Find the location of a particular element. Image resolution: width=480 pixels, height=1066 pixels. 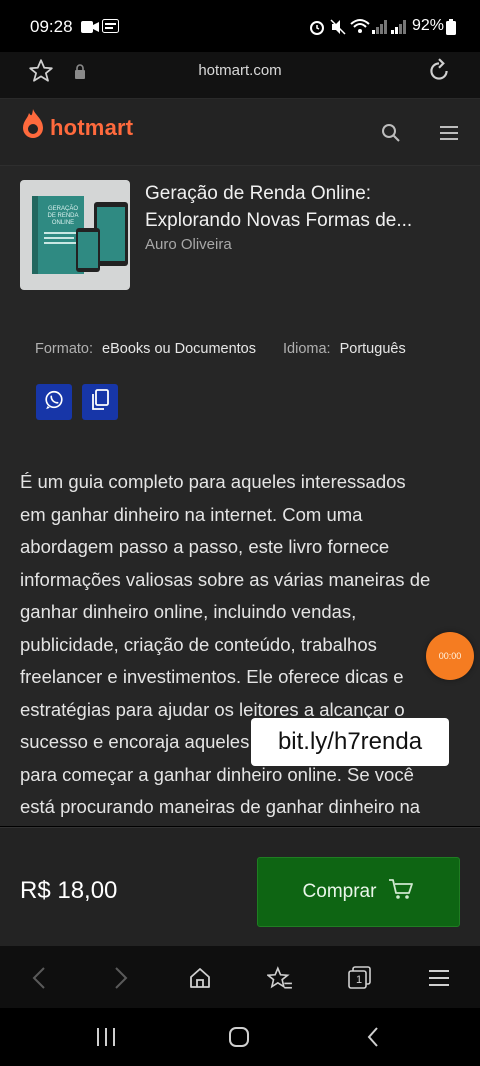

buy-button-label: Comprar is located at coordinates (339, 891).